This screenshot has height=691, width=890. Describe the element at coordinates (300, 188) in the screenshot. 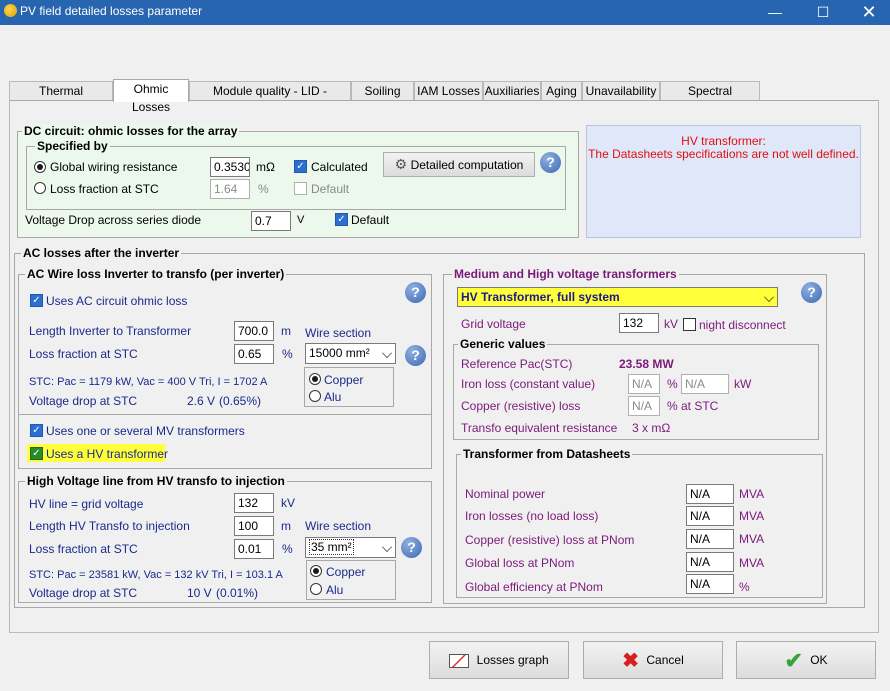

I see `default-checkbox` at that location.